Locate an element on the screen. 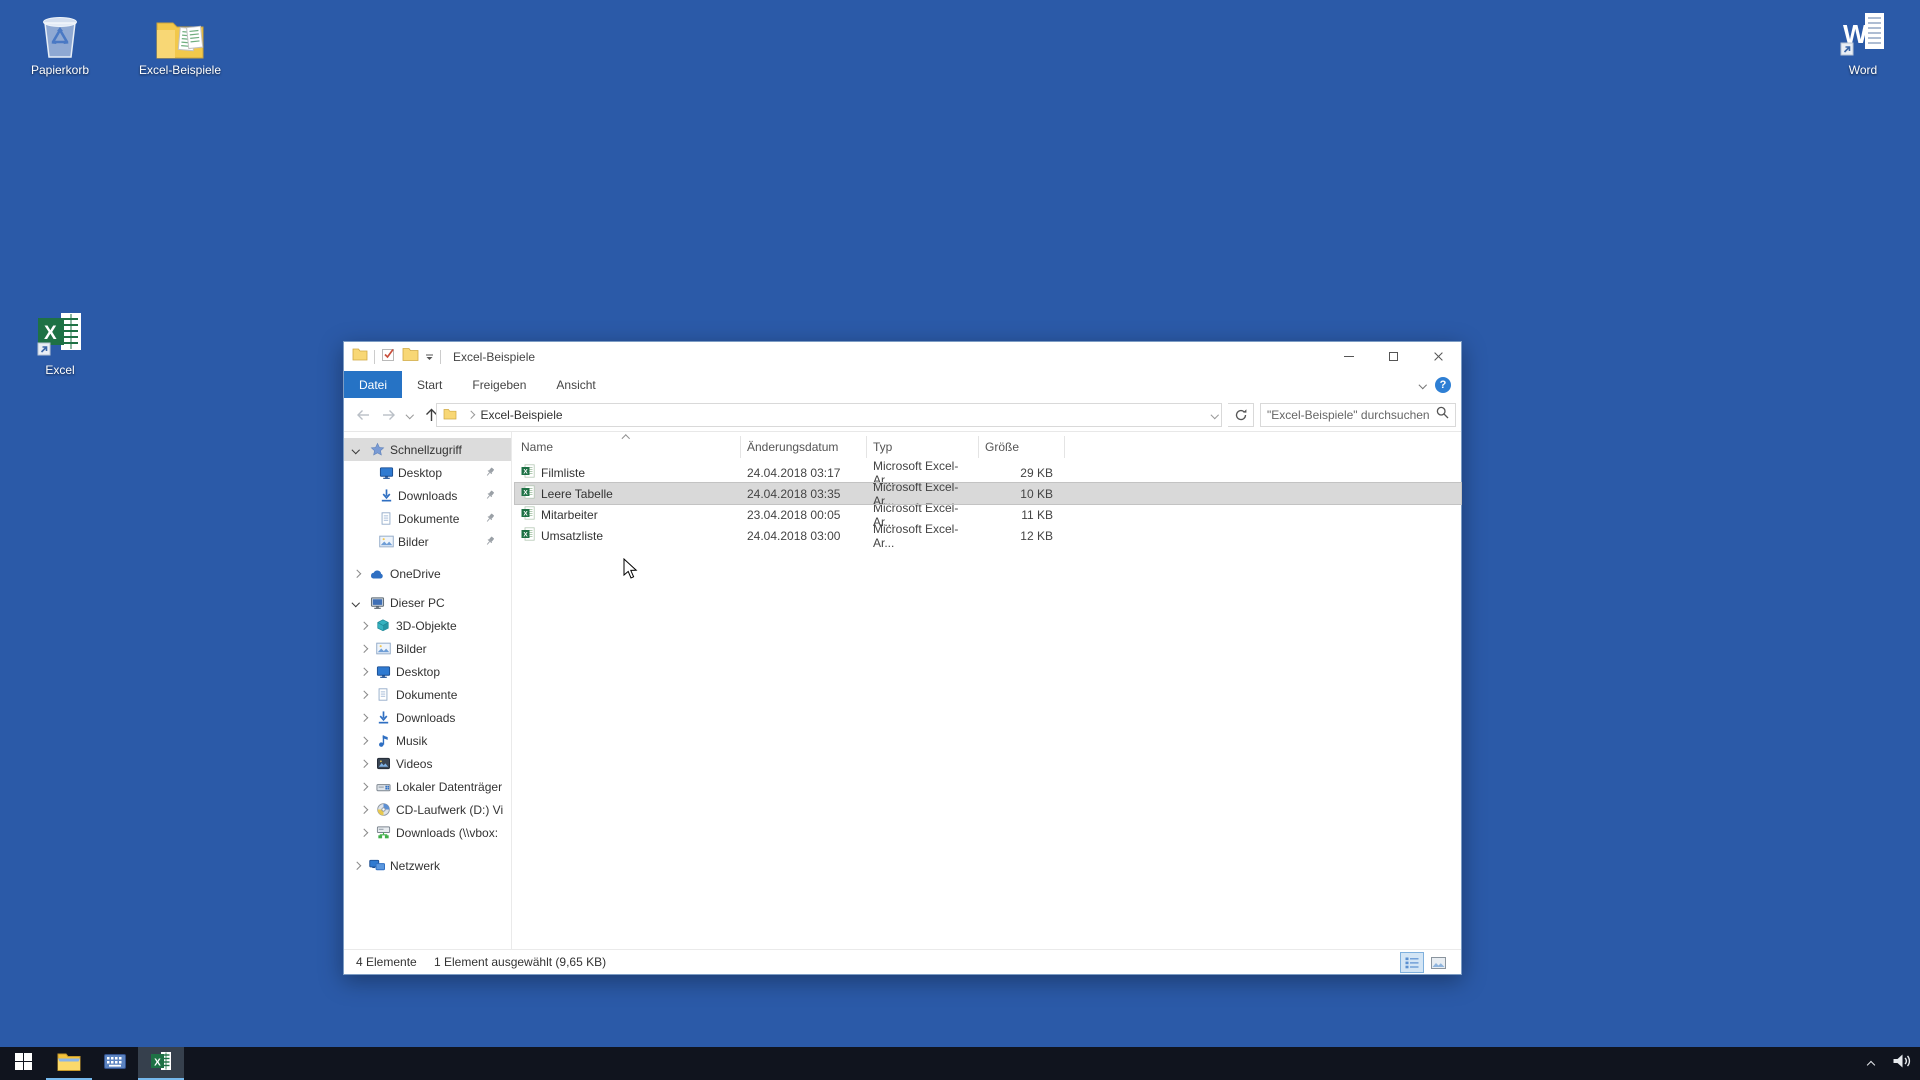  taskbar-excel-button: X is located at coordinates (161, 1063).